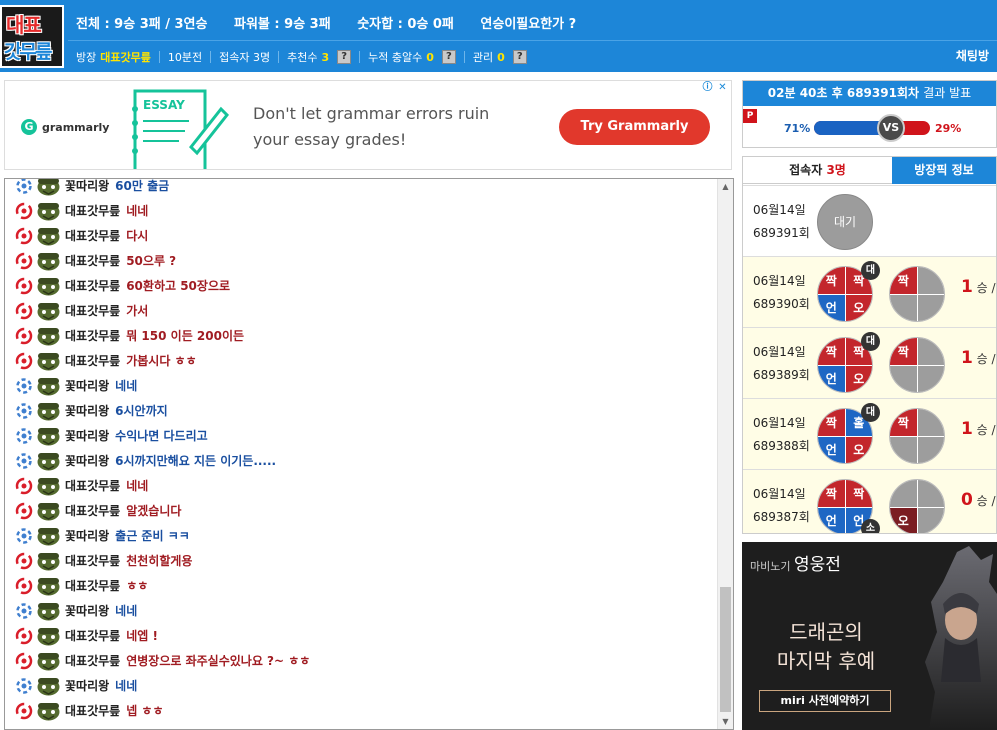 Image resolution: width=997 pixels, height=730 pixels. What do you see at coordinates (125, 57) in the screenshot?
I see `room-owner-name: 대표갓무릎` at bounding box center [125, 57].